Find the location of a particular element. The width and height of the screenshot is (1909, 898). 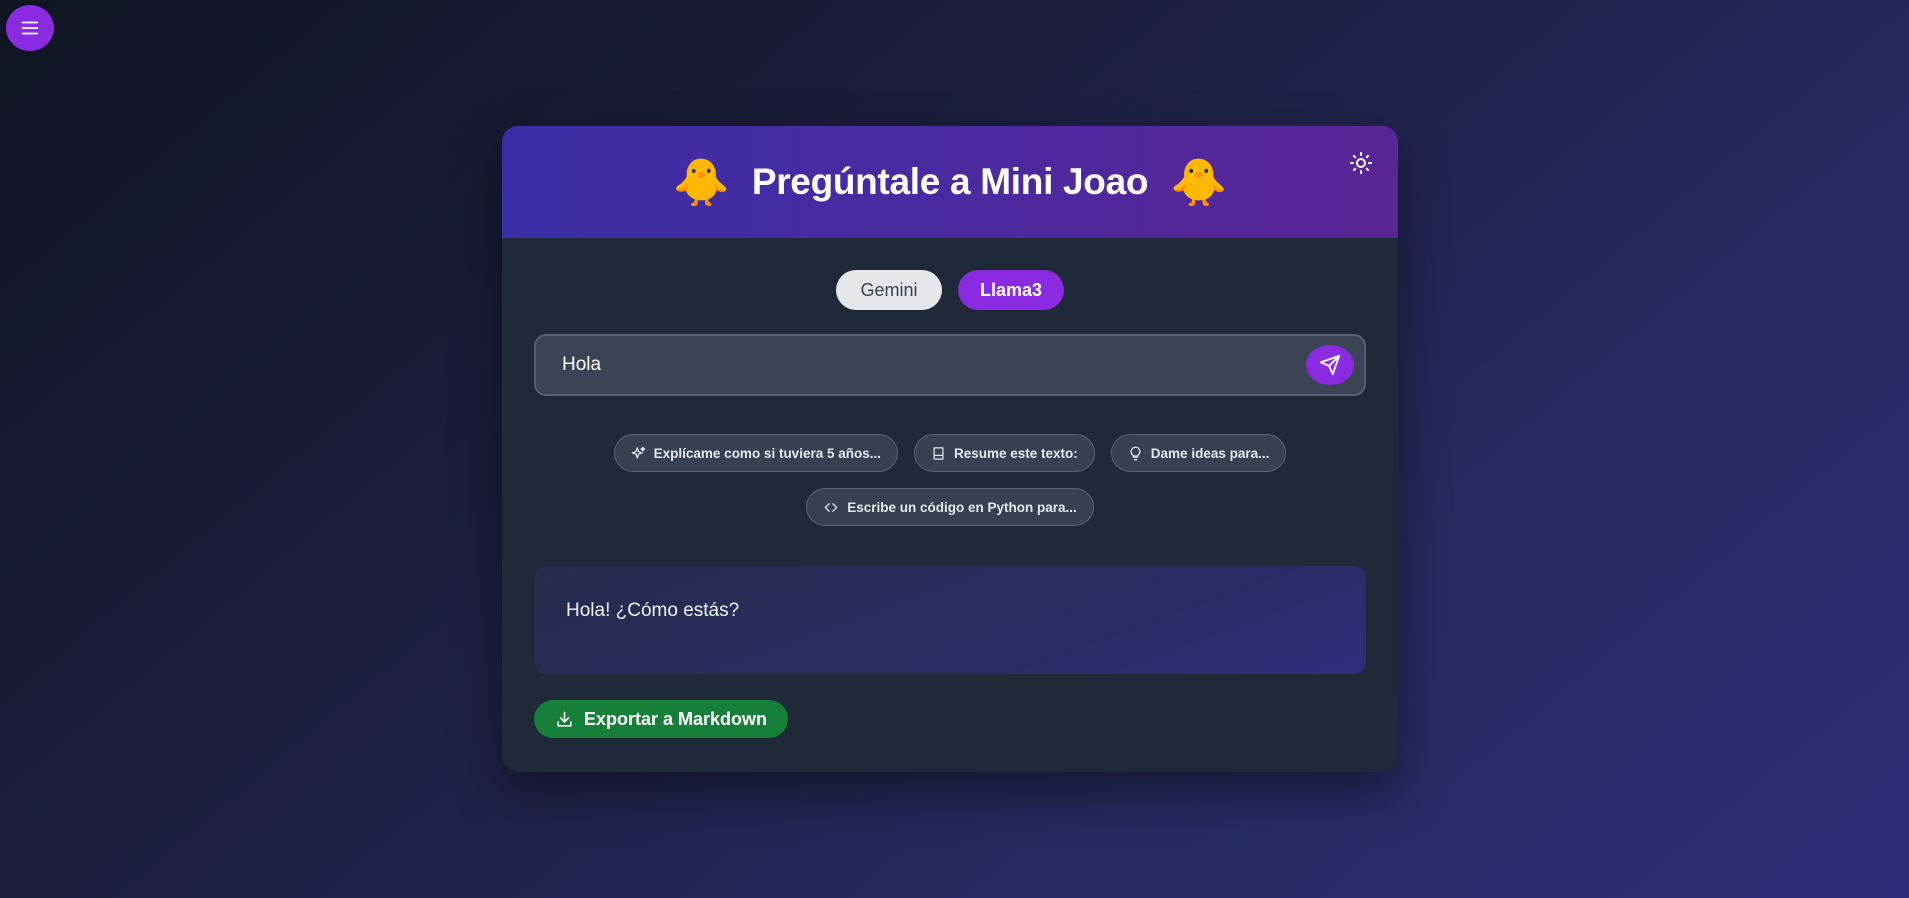

code-icon is located at coordinates (831, 507).